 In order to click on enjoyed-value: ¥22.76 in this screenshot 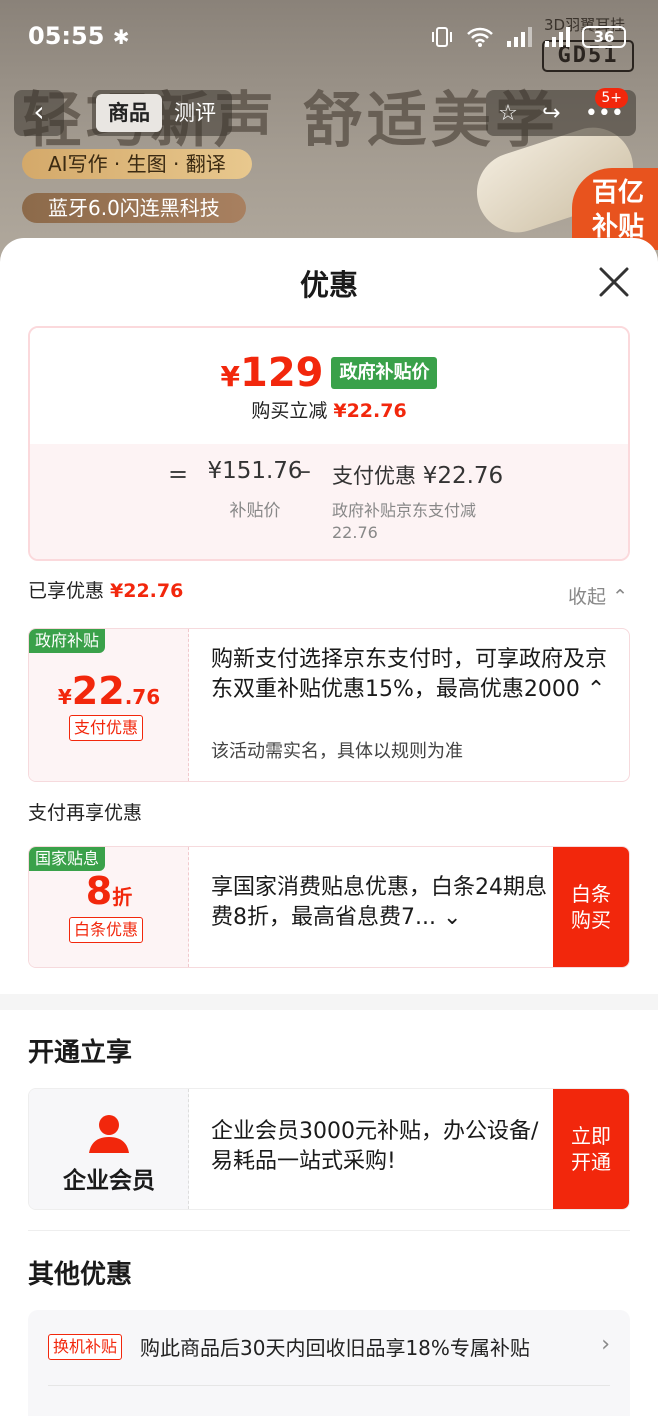, I will do `click(147, 591)`.